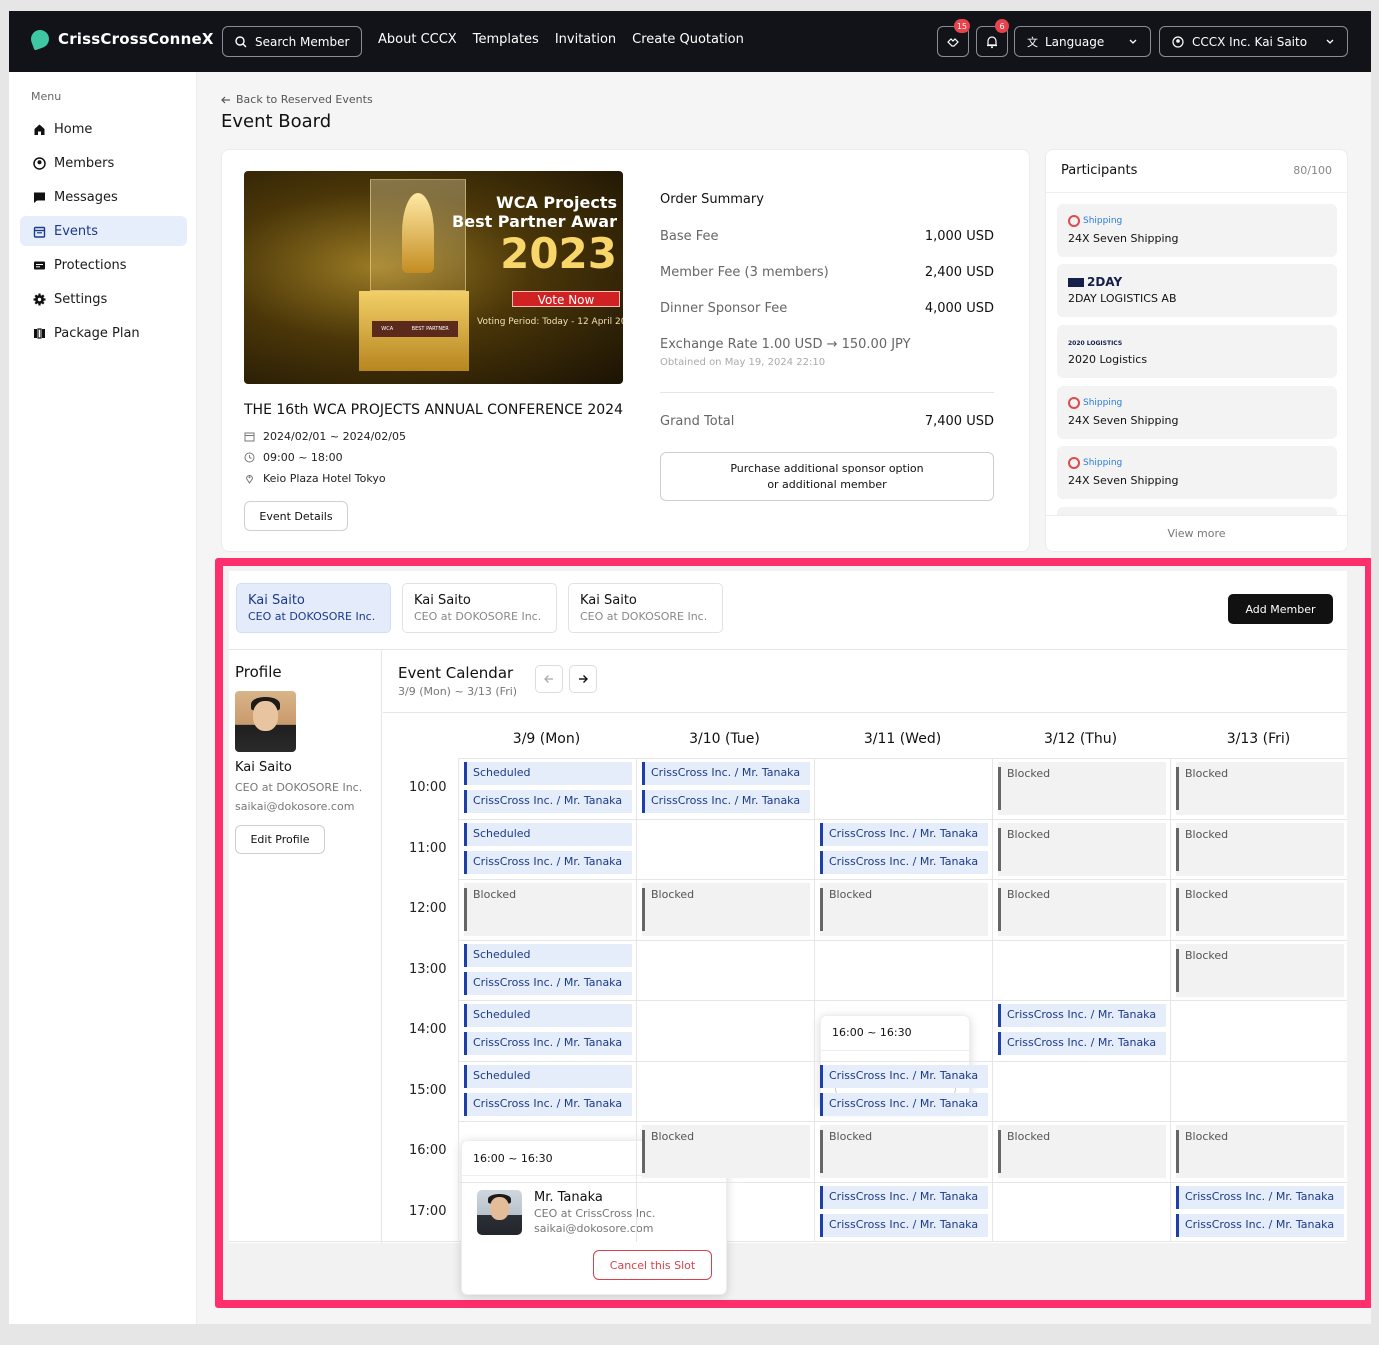 Image resolution: width=1379 pixels, height=1345 pixels. Describe the element at coordinates (1280, 609) in the screenshot. I see `add-member-button: Add Member` at that location.